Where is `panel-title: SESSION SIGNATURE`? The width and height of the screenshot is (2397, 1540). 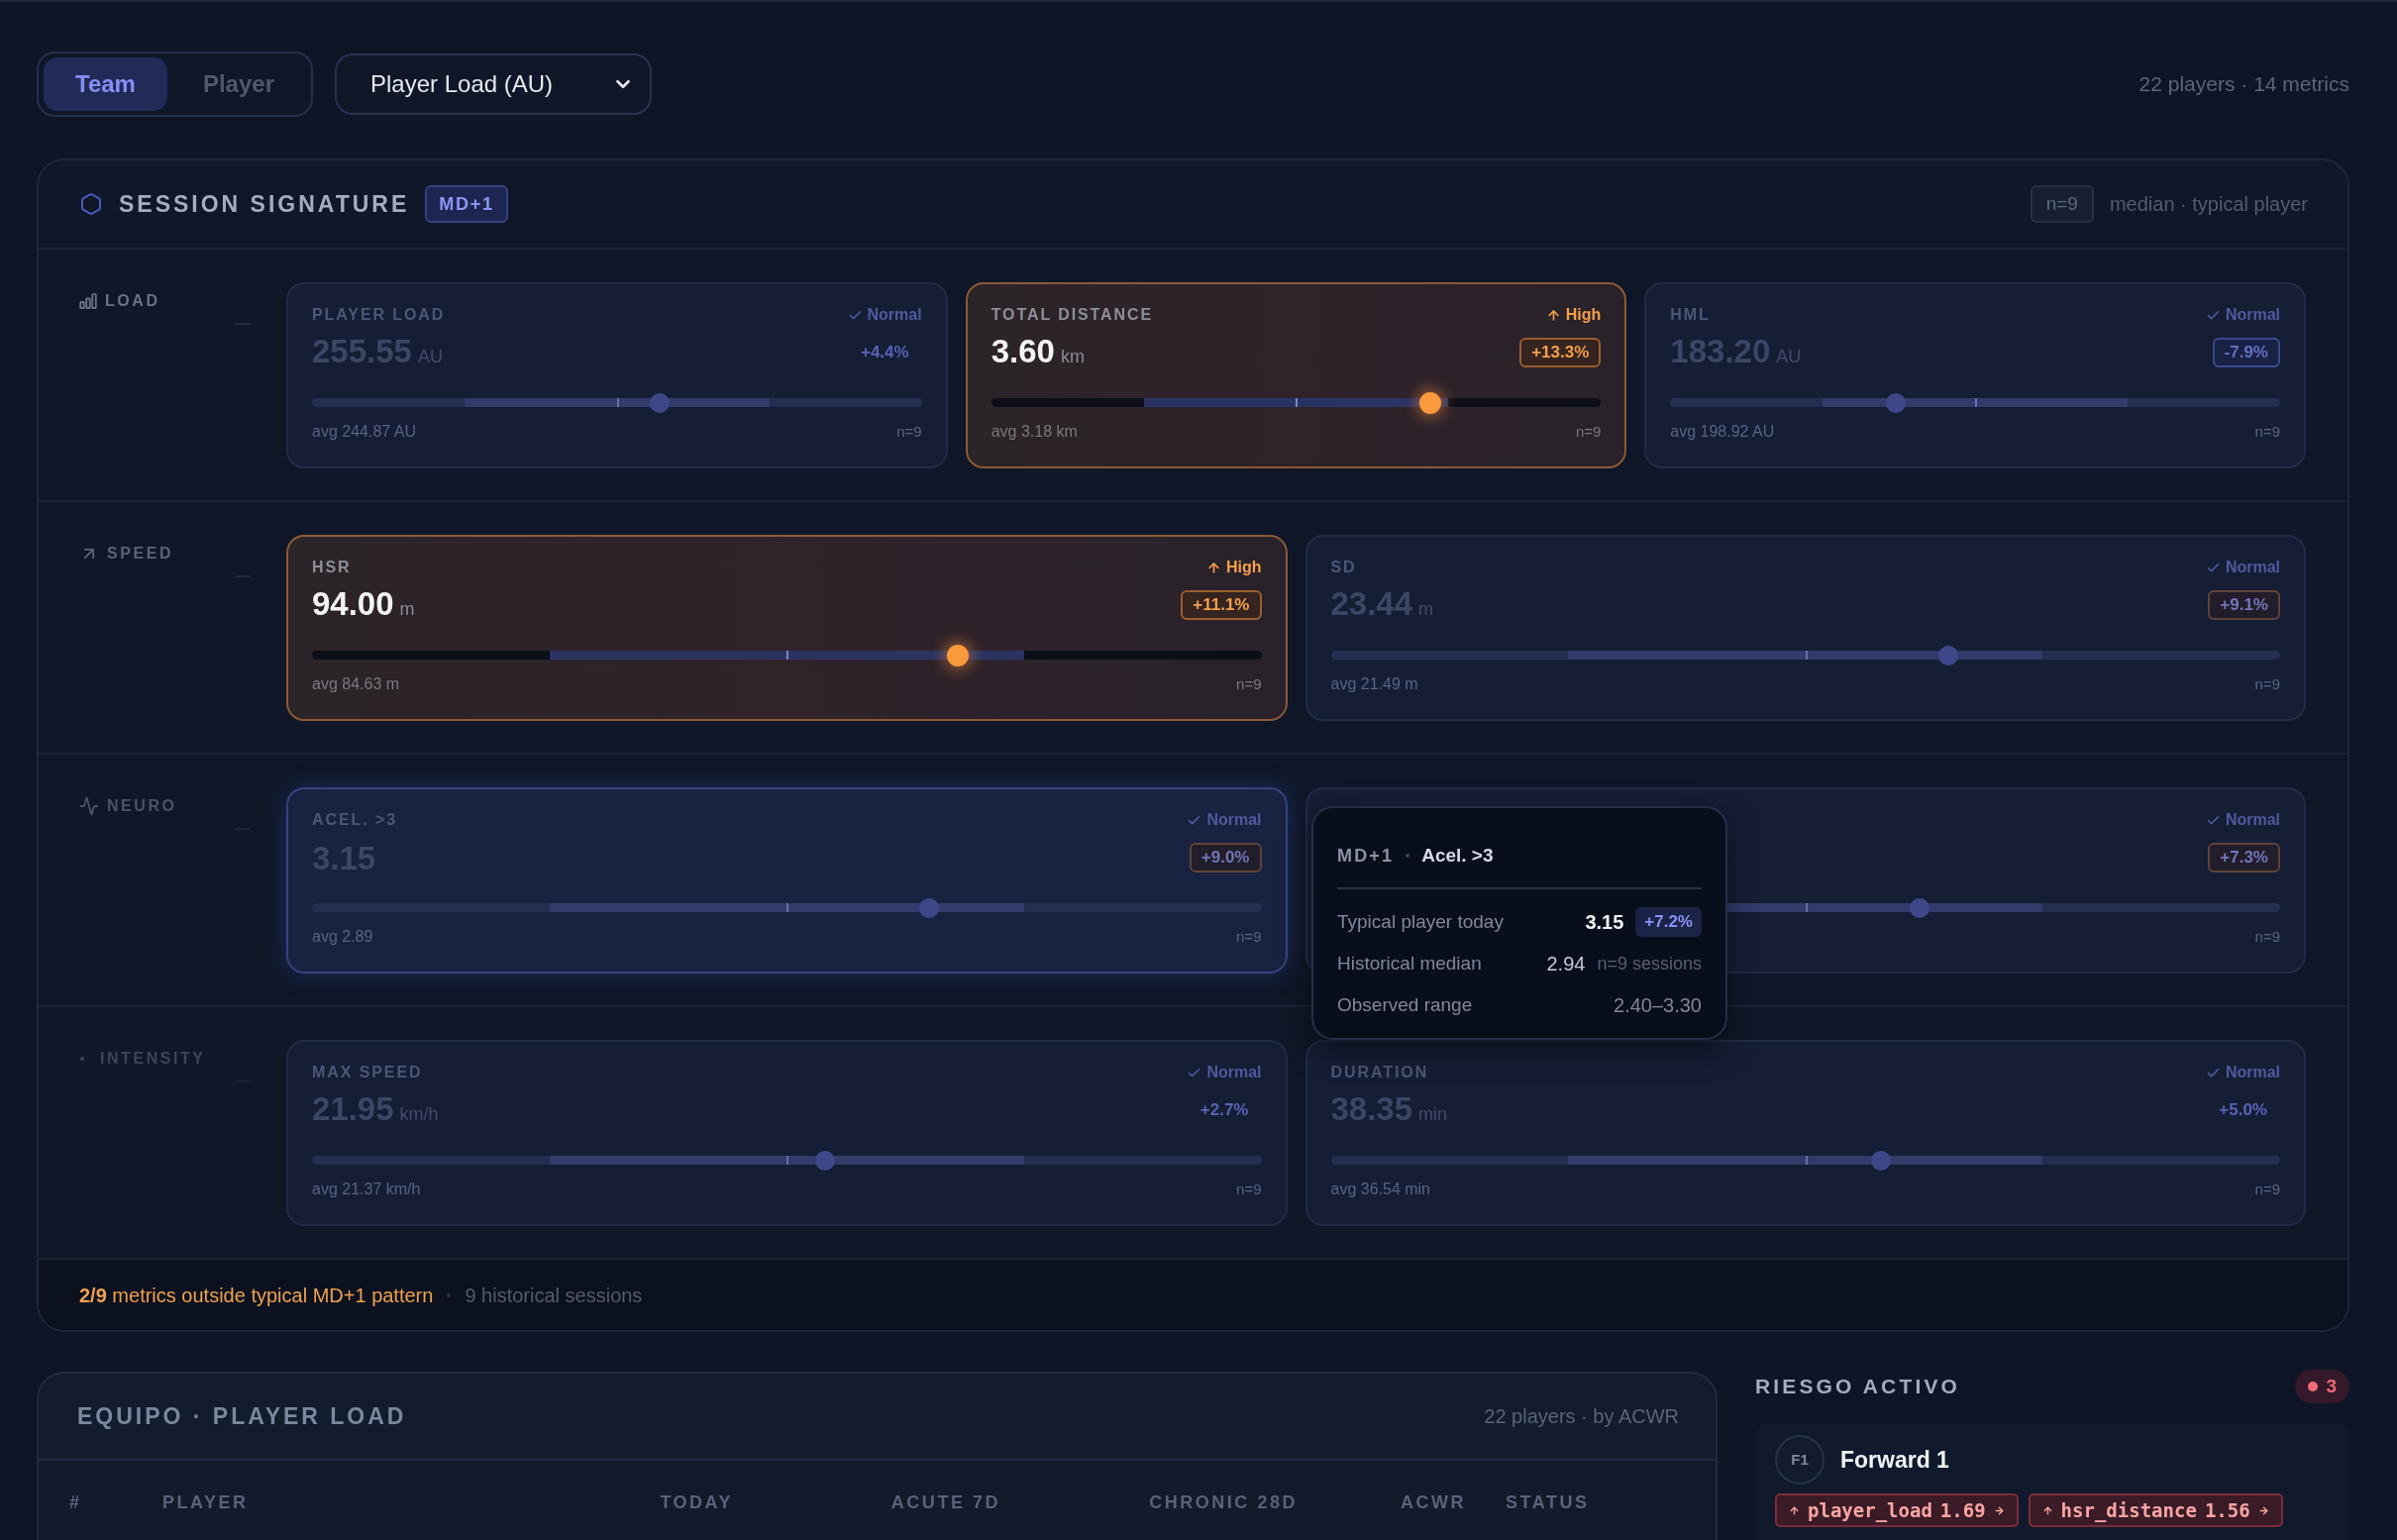 panel-title: SESSION SIGNATURE is located at coordinates (264, 204).